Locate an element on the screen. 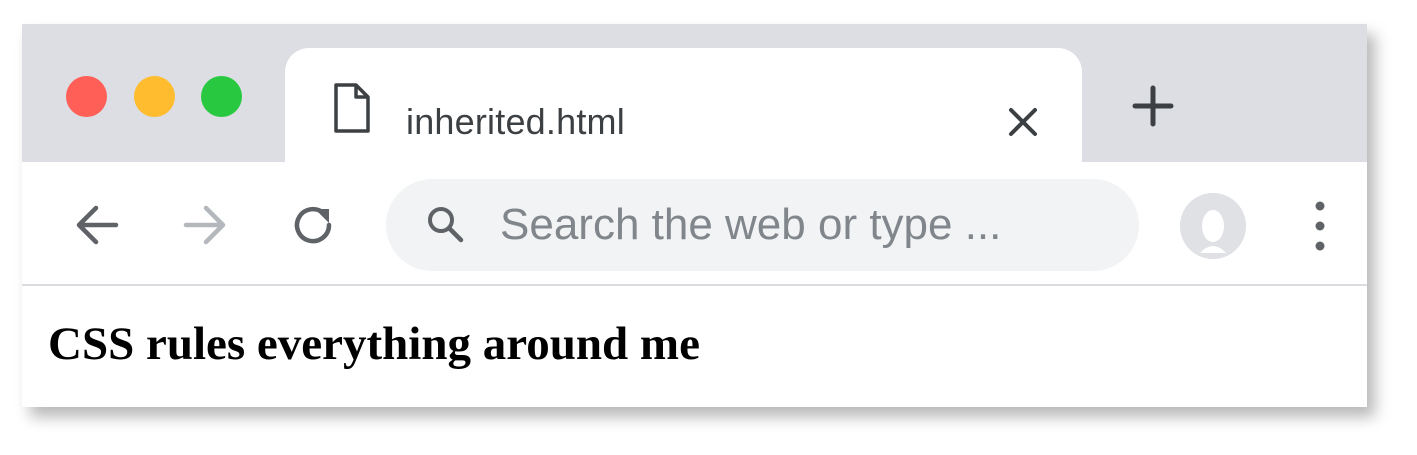 This screenshot has width=1417, height=455. window-close-button is located at coordinates (86, 96).